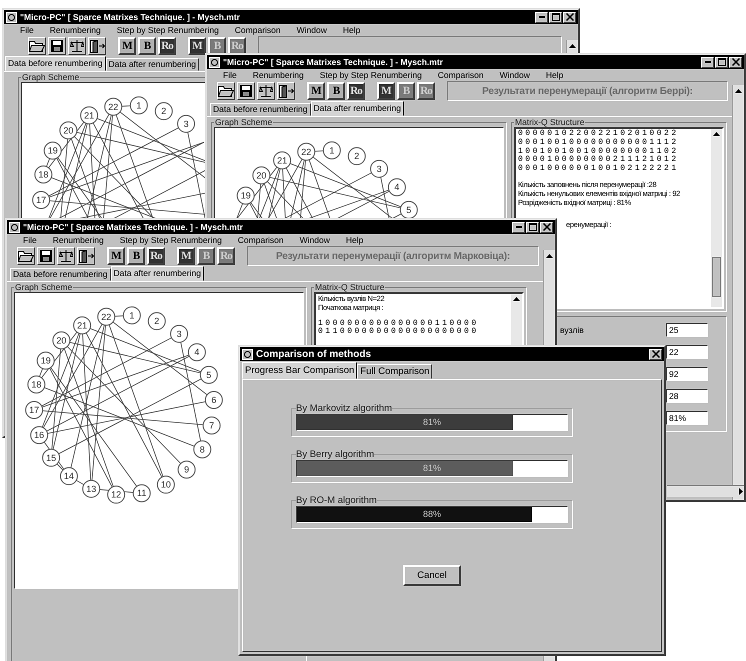 The height and width of the screenshot is (661, 746). What do you see at coordinates (432, 575) in the screenshot?
I see `cancel-button: Cancel` at bounding box center [432, 575].